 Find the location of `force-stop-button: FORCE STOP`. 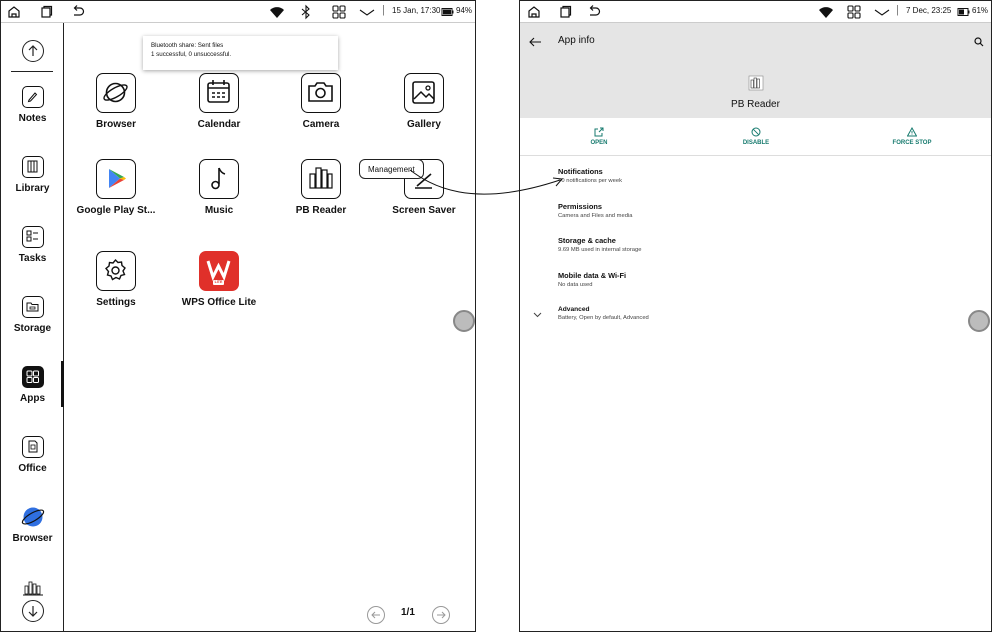

force-stop-button: FORCE STOP is located at coordinates (912, 138).